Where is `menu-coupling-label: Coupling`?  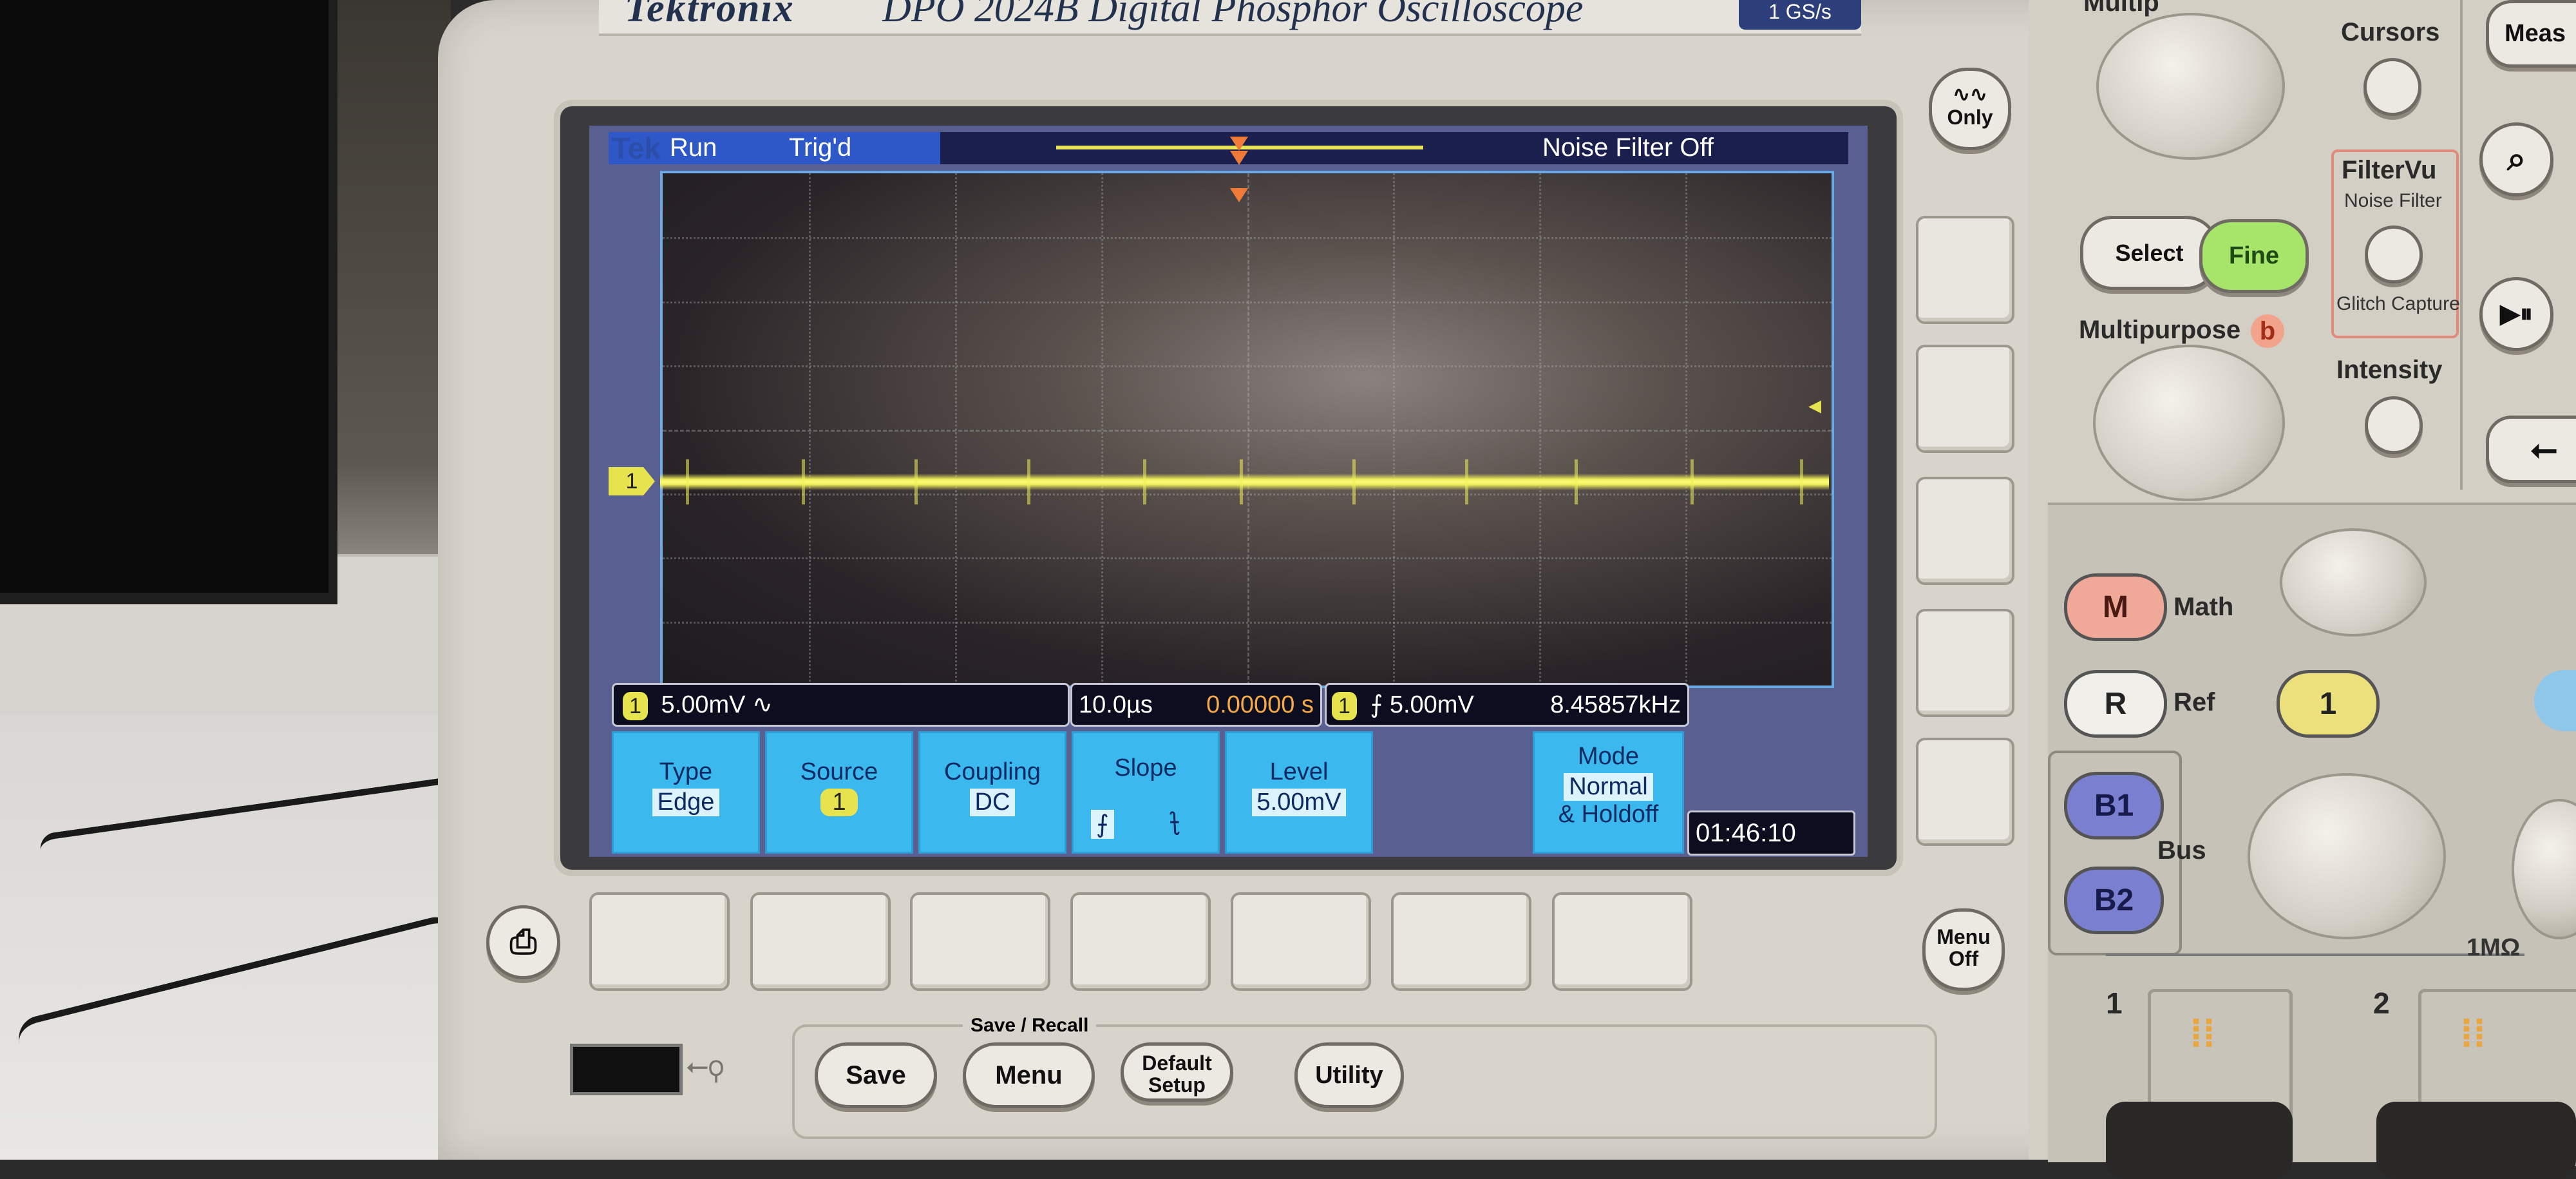
menu-coupling-label: Coupling is located at coordinates (992, 772).